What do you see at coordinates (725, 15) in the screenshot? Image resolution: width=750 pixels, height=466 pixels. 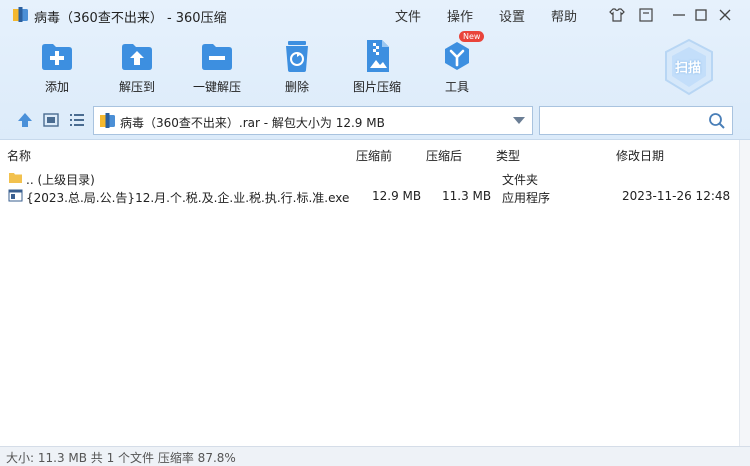 I see `close-icon` at bounding box center [725, 15].